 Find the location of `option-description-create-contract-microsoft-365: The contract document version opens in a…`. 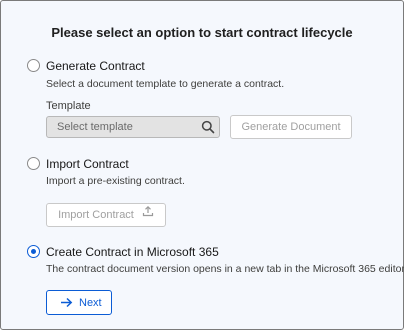

option-description-create-contract-microsoft-365: The contract document version opens in a… is located at coordinates (225, 269).